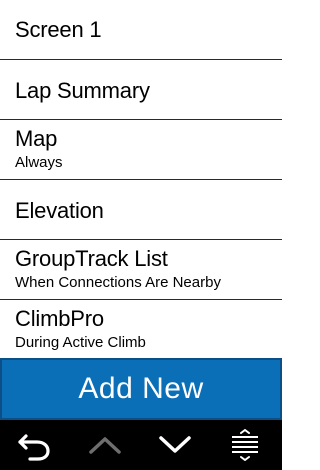 The image size is (320, 470). I want to click on chevron-up-icon, so click(105, 445).